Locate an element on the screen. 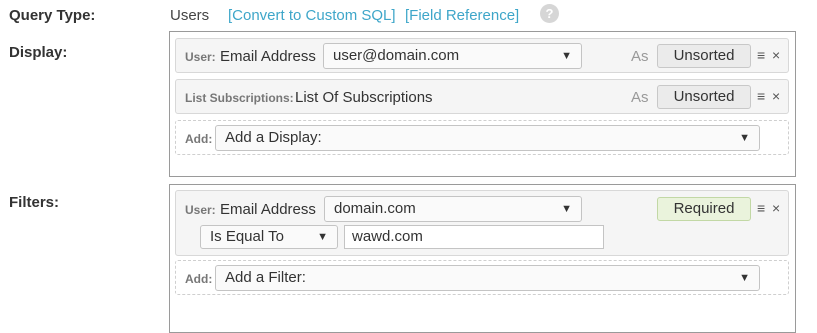  add-display-row: Add: Add a Display: ▼ is located at coordinates (482, 137).